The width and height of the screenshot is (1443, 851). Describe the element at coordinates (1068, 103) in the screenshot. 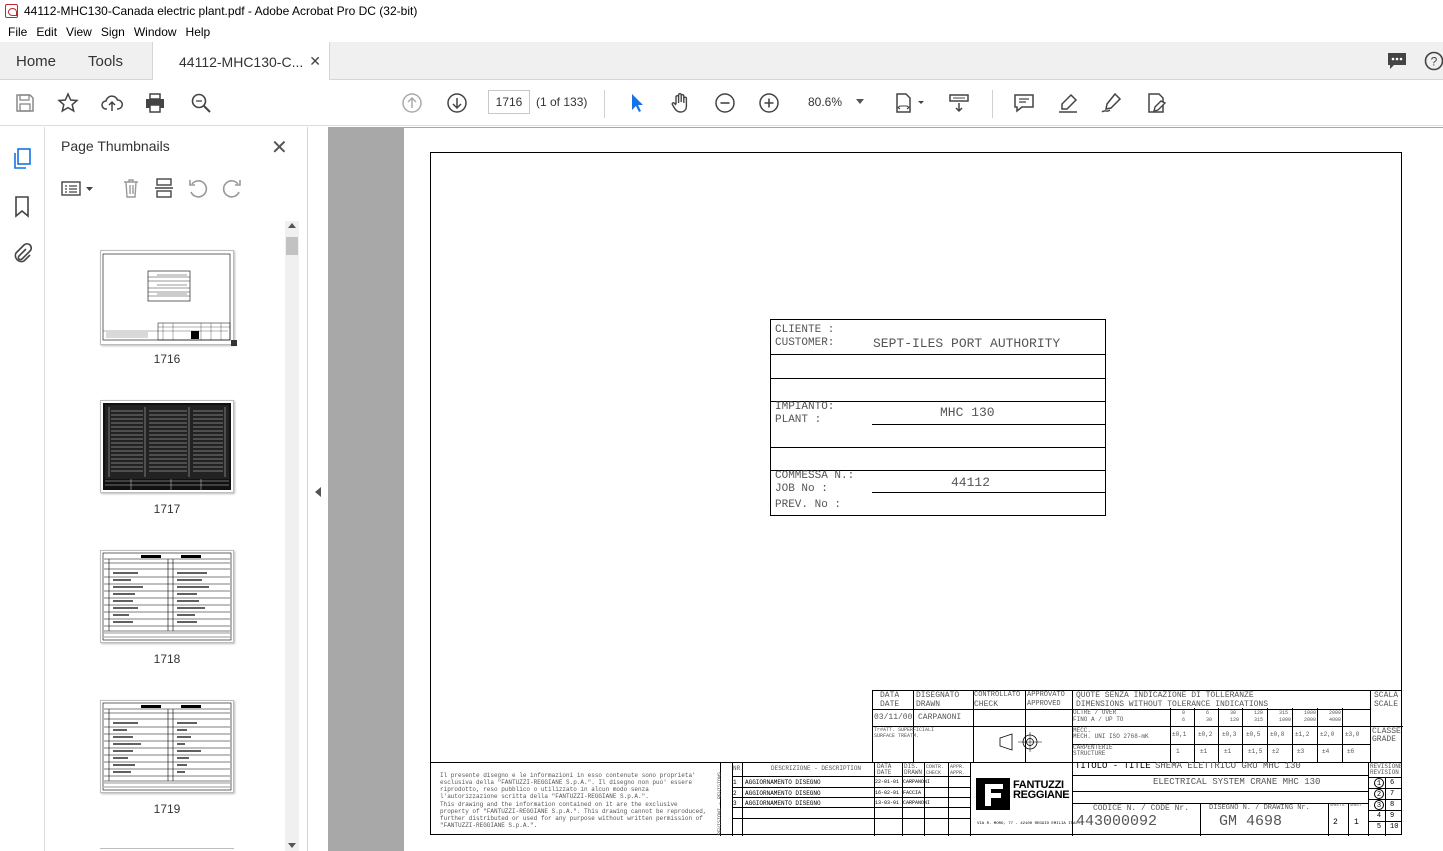

I see `highlight-pen-icon` at that location.